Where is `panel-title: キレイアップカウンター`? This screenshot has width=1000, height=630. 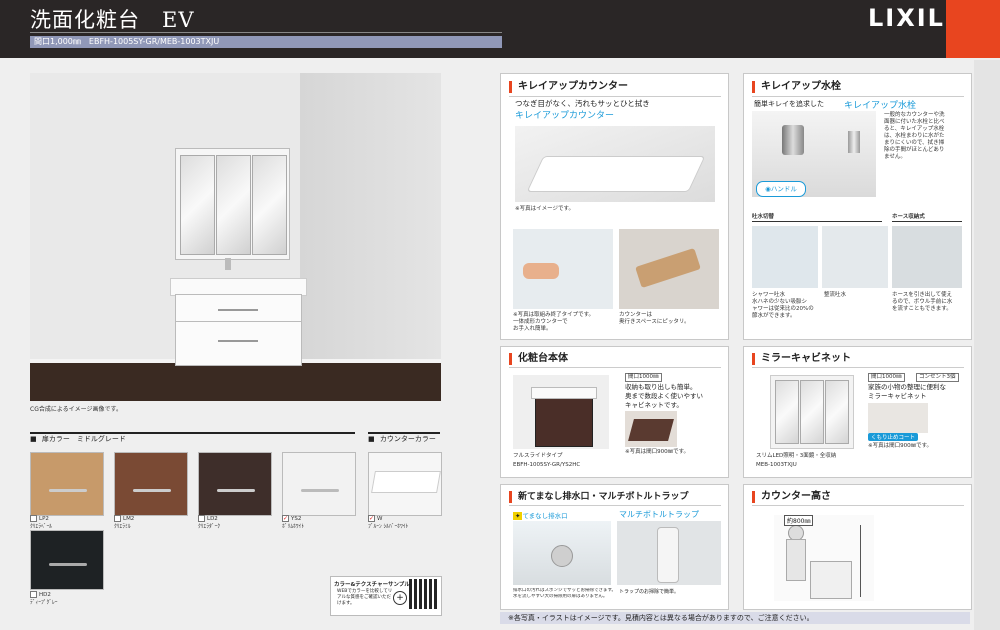 panel-title: キレイアップカウンター is located at coordinates (568, 87).